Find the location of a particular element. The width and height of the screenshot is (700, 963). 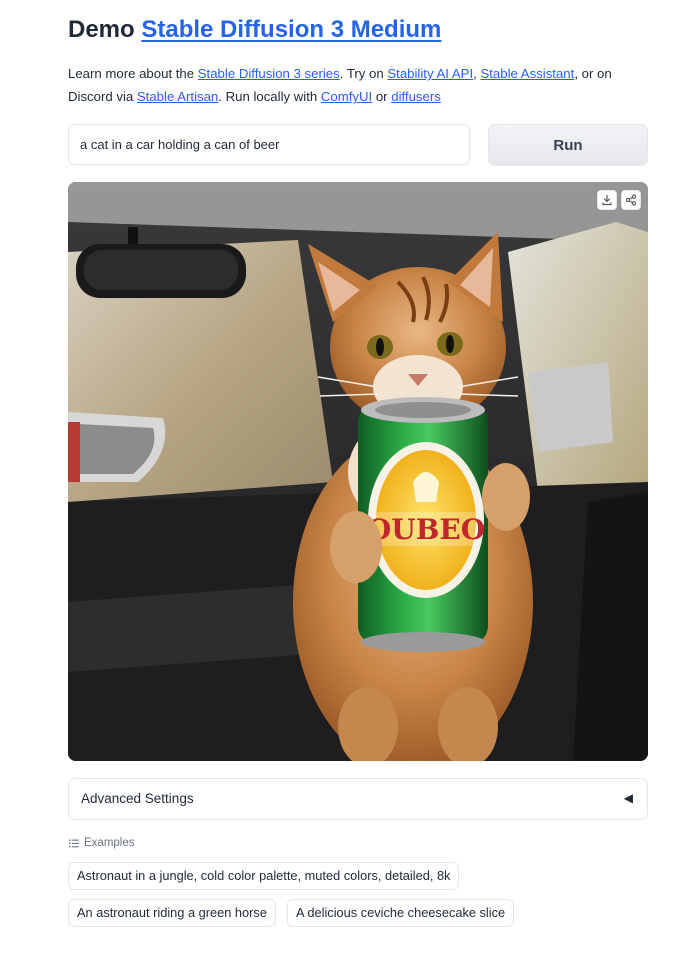

link-stable-assistant: Stable Assistant is located at coordinates (527, 73).